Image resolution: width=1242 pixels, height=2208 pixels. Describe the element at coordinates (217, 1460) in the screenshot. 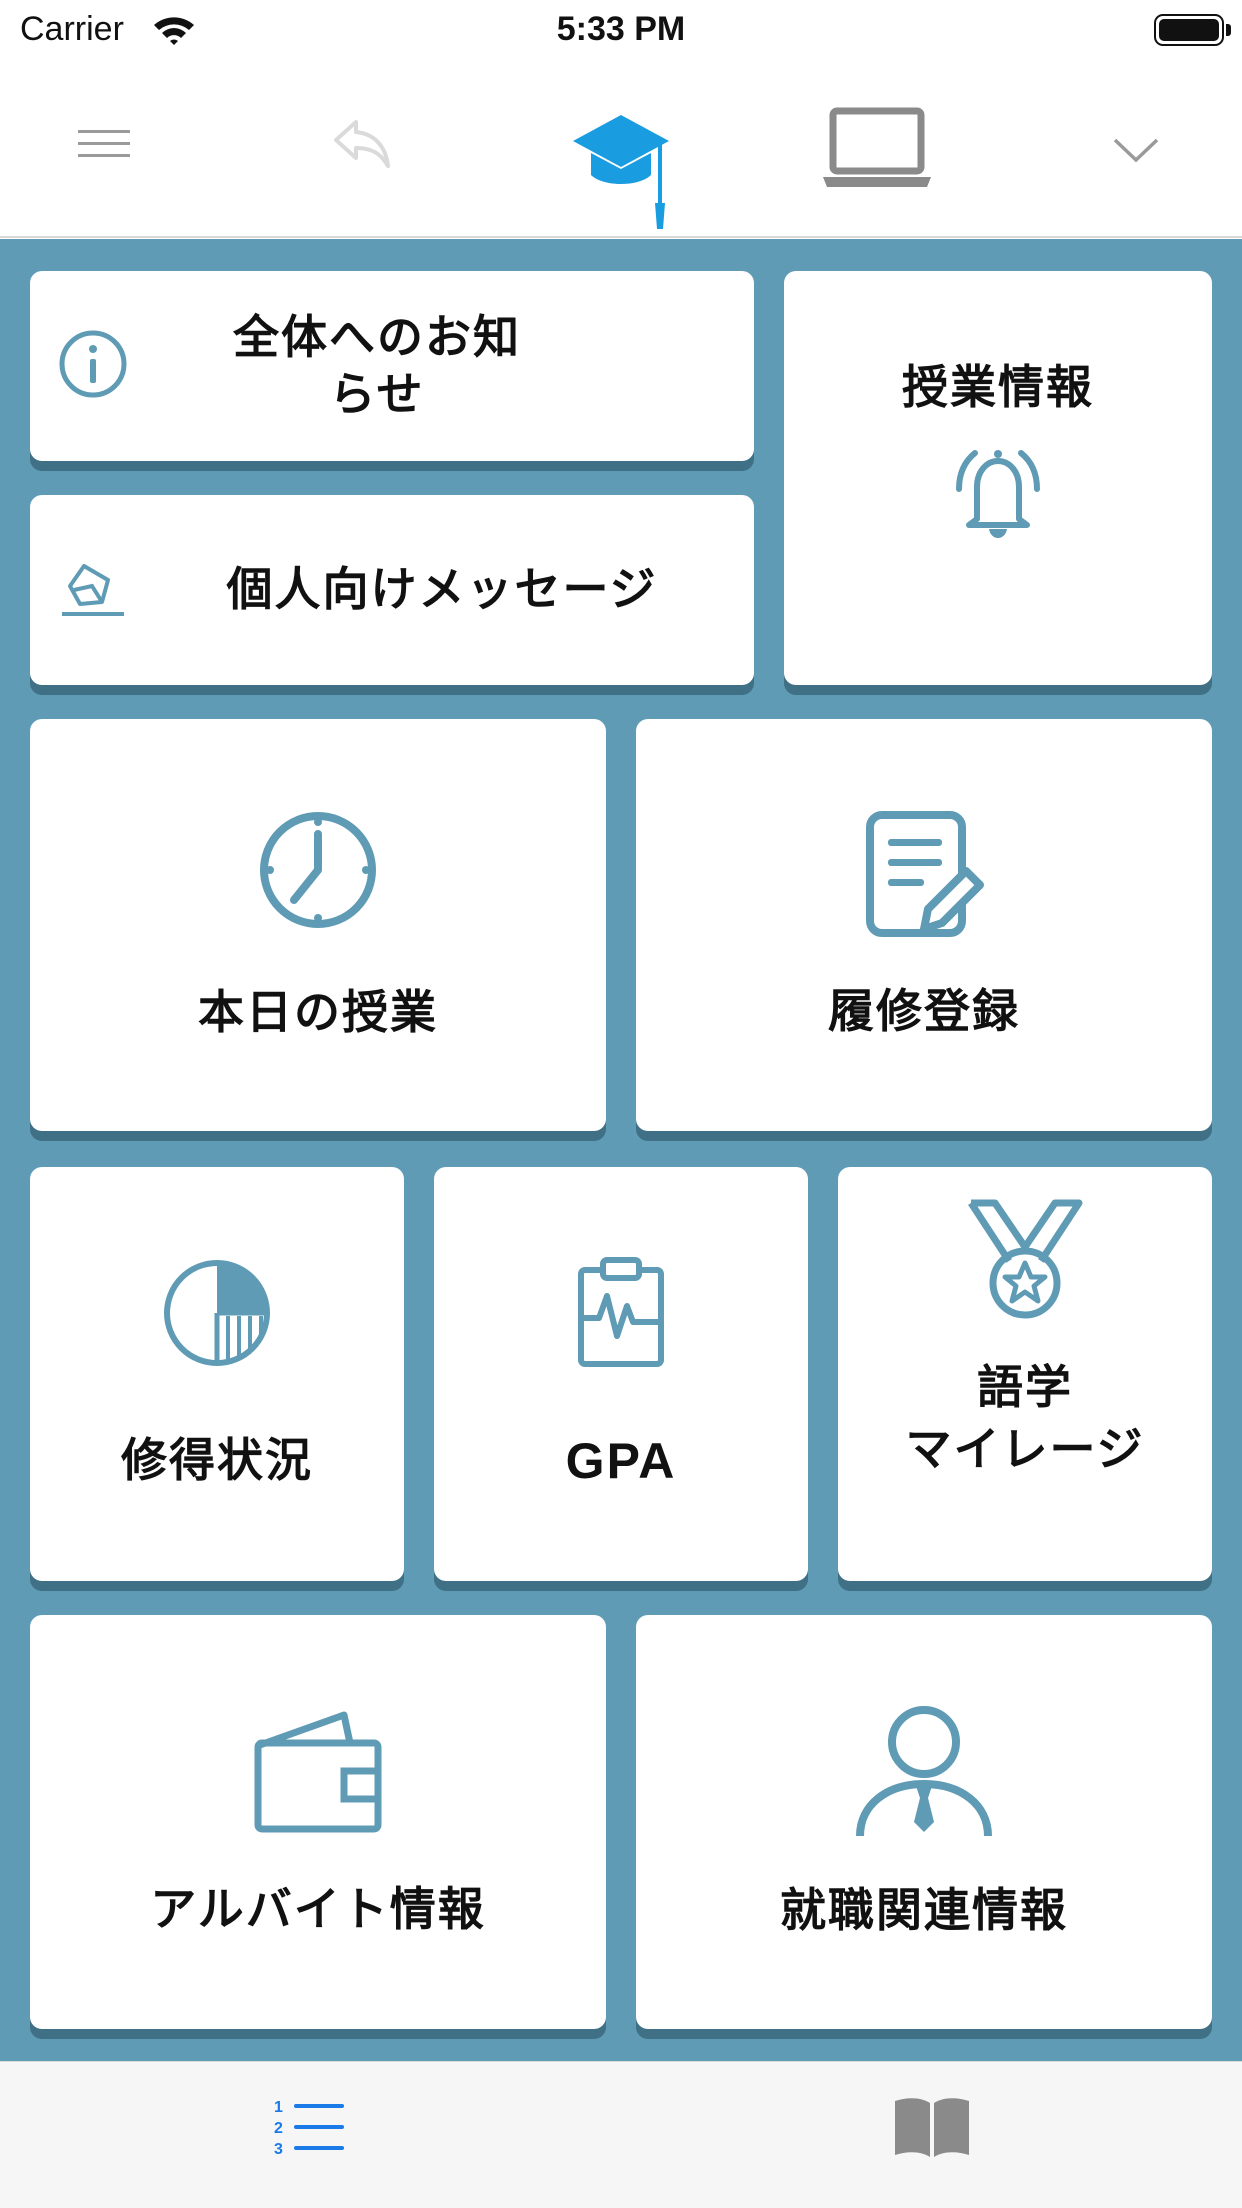

I see `credits-status-label: 修得状況` at that location.